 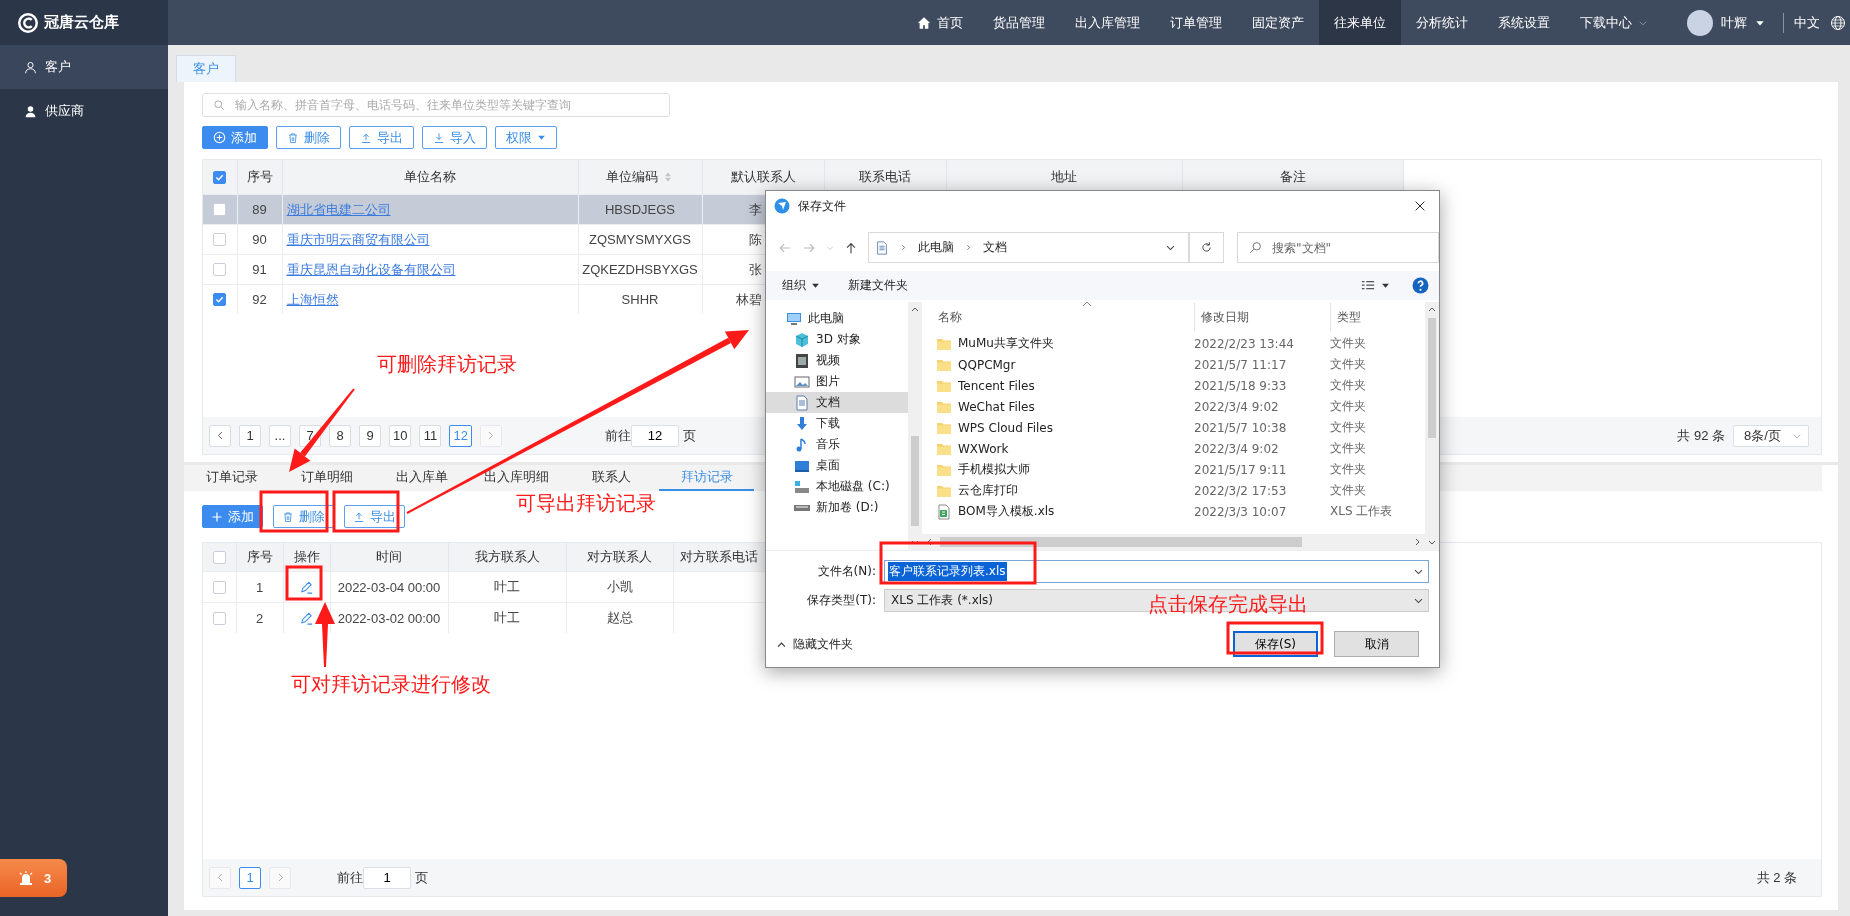 I want to click on folder-nav-item: 本地磁盘 (C:), so click(x=837, y=486).